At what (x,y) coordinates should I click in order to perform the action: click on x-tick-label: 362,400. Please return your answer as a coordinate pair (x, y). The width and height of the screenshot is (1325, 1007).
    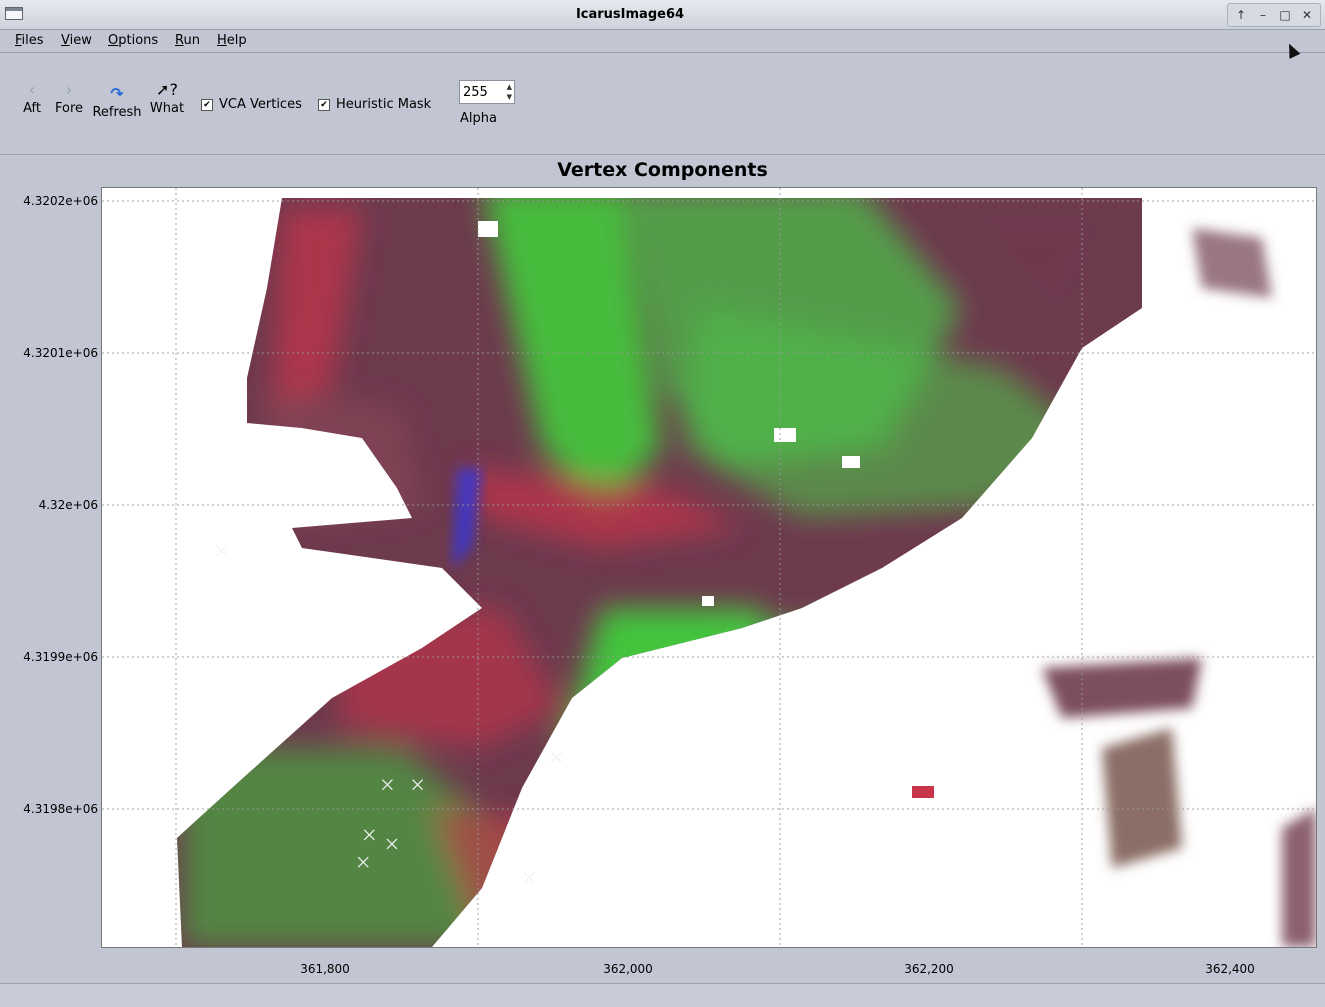
    Looking at the image, I should click on (1230, 969).